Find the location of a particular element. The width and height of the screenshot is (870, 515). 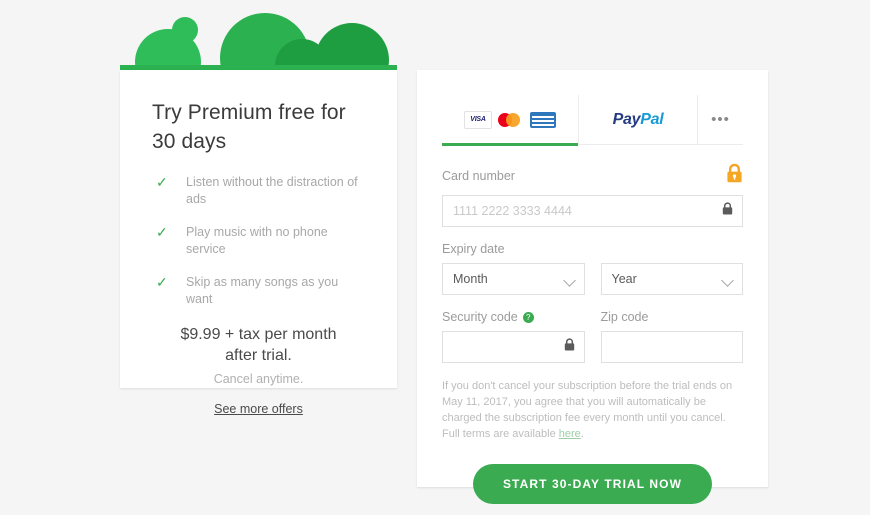

paypal-logo: PayPal is located at coordinates (638, 120).